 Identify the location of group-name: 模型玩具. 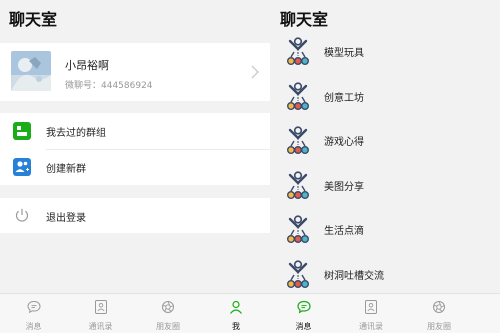
(344, 53).